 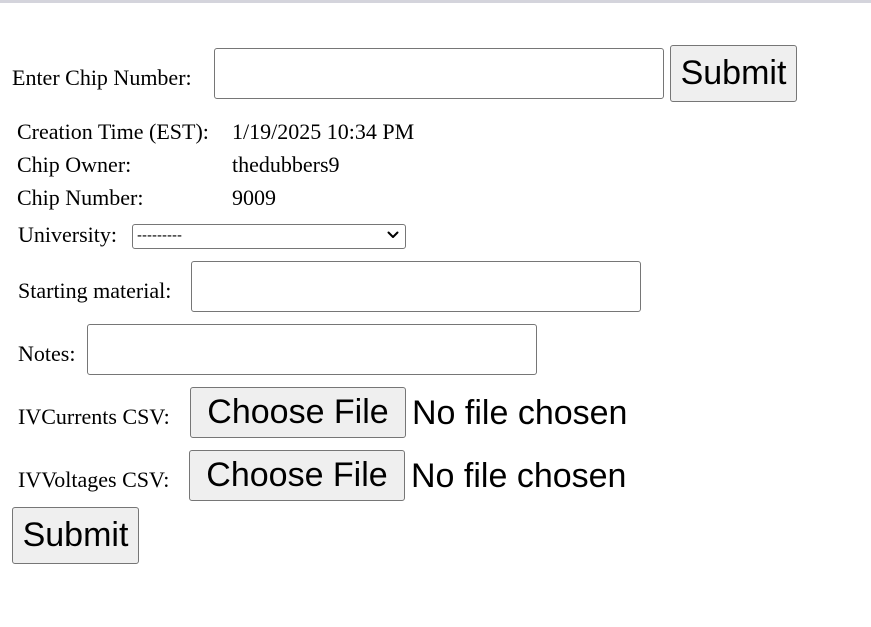 What do you see at coordinates (47, 353) in the screenshot?
I see `notes-label: Notes:` at bounding box center [47, 353].